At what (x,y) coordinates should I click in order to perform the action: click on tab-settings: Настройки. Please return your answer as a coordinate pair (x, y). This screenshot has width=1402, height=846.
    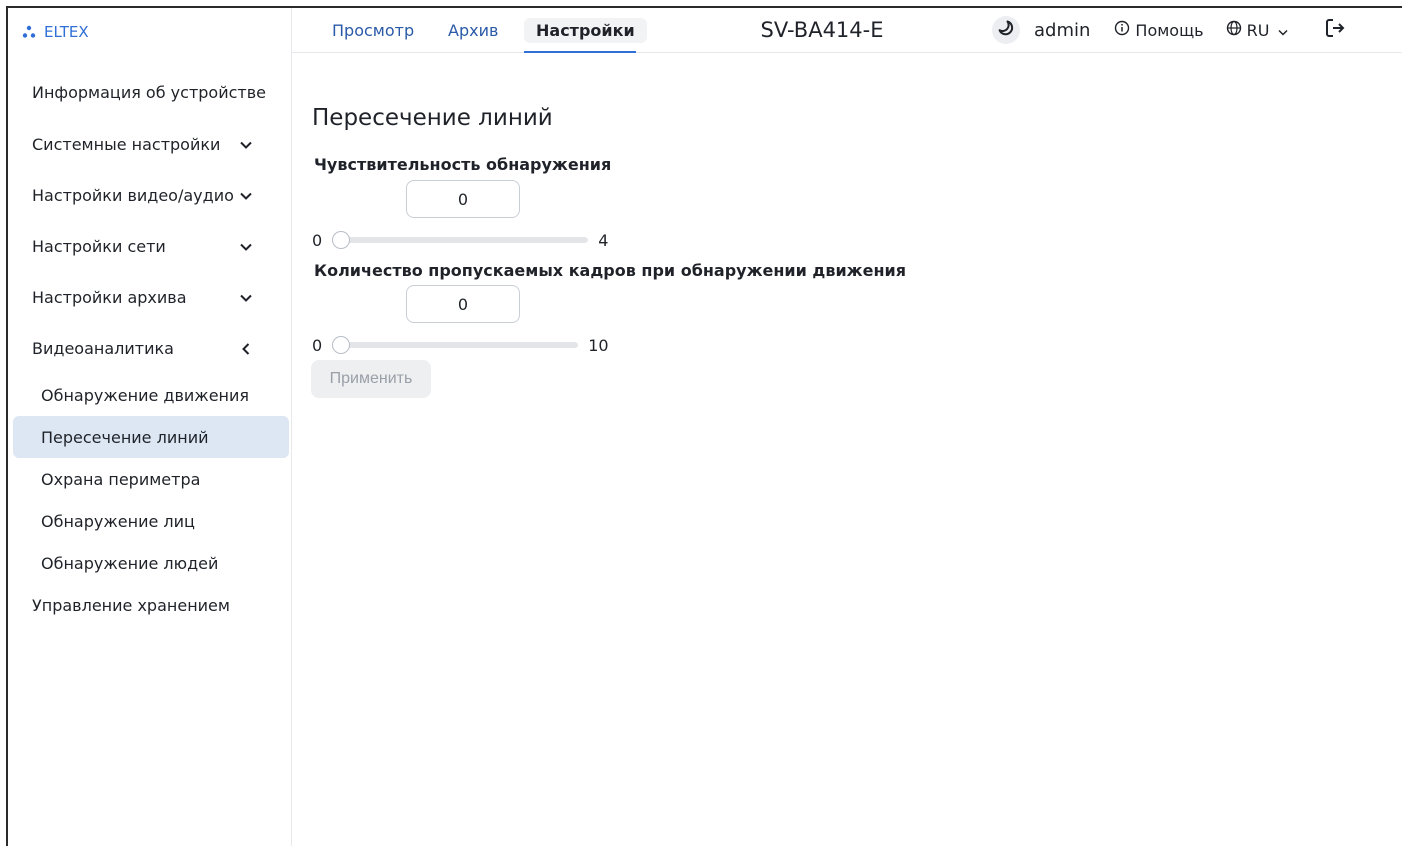
    Looking at the image, I should click on (585, 30).